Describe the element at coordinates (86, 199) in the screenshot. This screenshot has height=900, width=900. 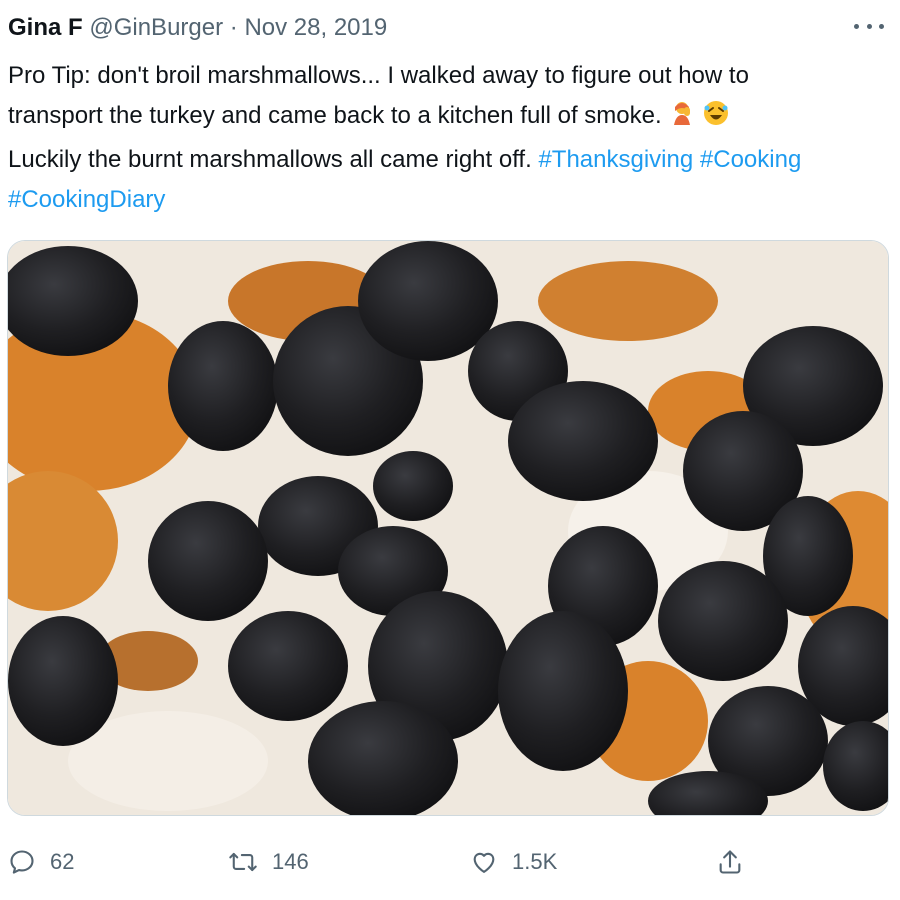
I see `hashtag-cookingdiary: #CookingDiary` at that location.